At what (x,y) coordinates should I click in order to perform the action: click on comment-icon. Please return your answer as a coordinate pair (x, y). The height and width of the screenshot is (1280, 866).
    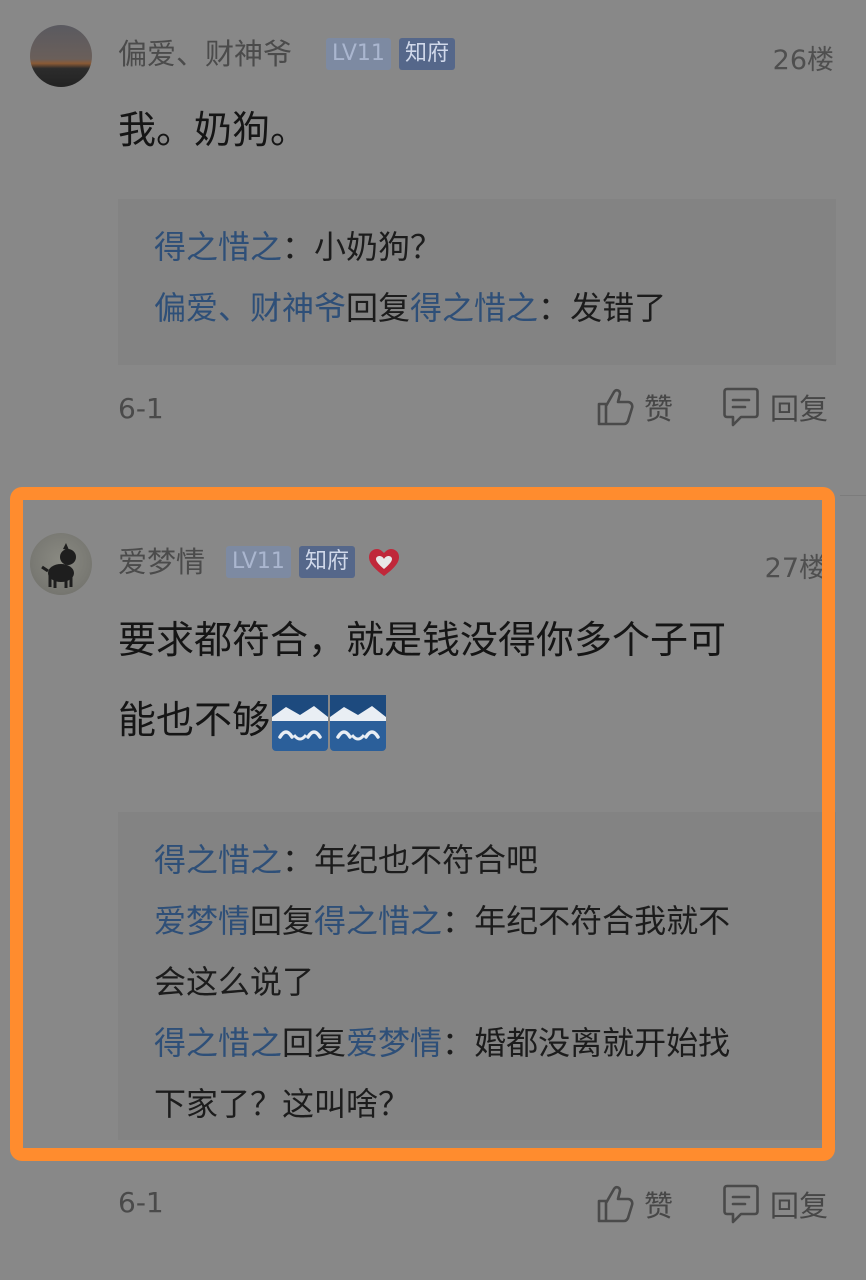
    Looking at the image, I should click on (741, 1204).